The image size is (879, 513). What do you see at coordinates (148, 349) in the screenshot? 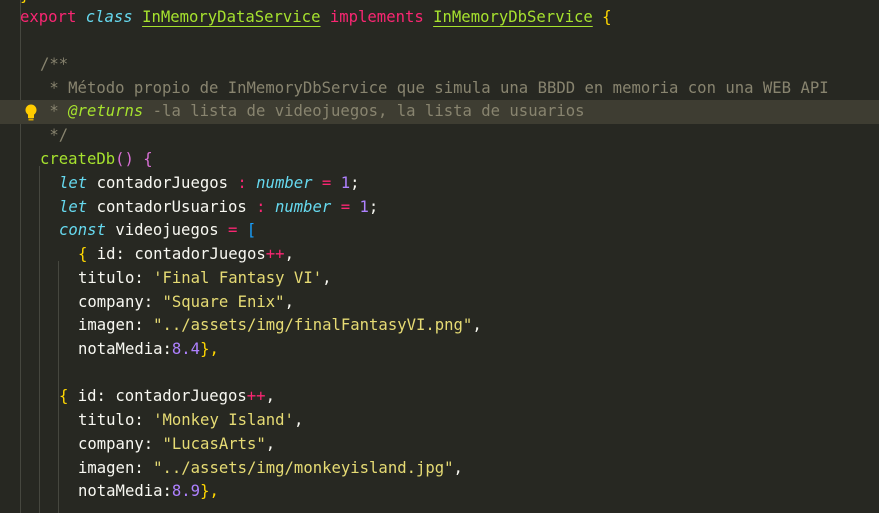
I see `code-line: notaMedia:8.4},` at bounding box center [148, 349].